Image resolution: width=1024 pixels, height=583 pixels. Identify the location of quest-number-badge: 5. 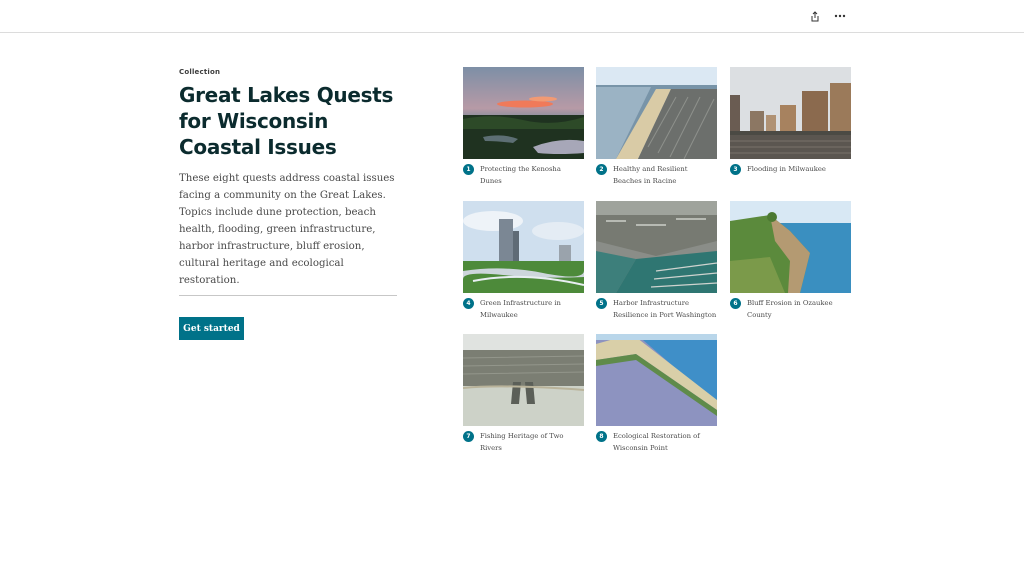
(601, 303).